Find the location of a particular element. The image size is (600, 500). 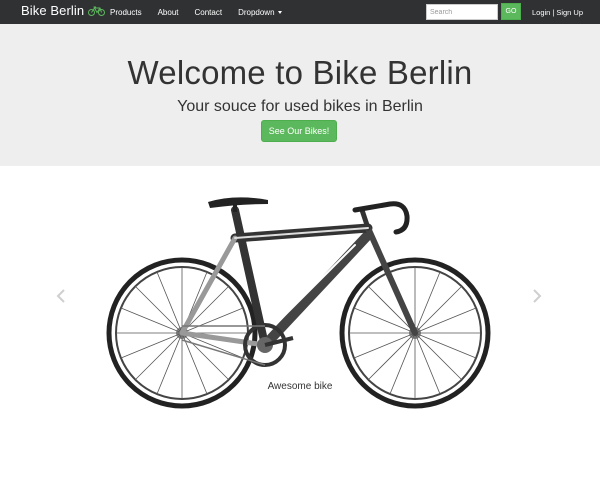

signup-link: Sign Up is located at coordinates (569, 12).